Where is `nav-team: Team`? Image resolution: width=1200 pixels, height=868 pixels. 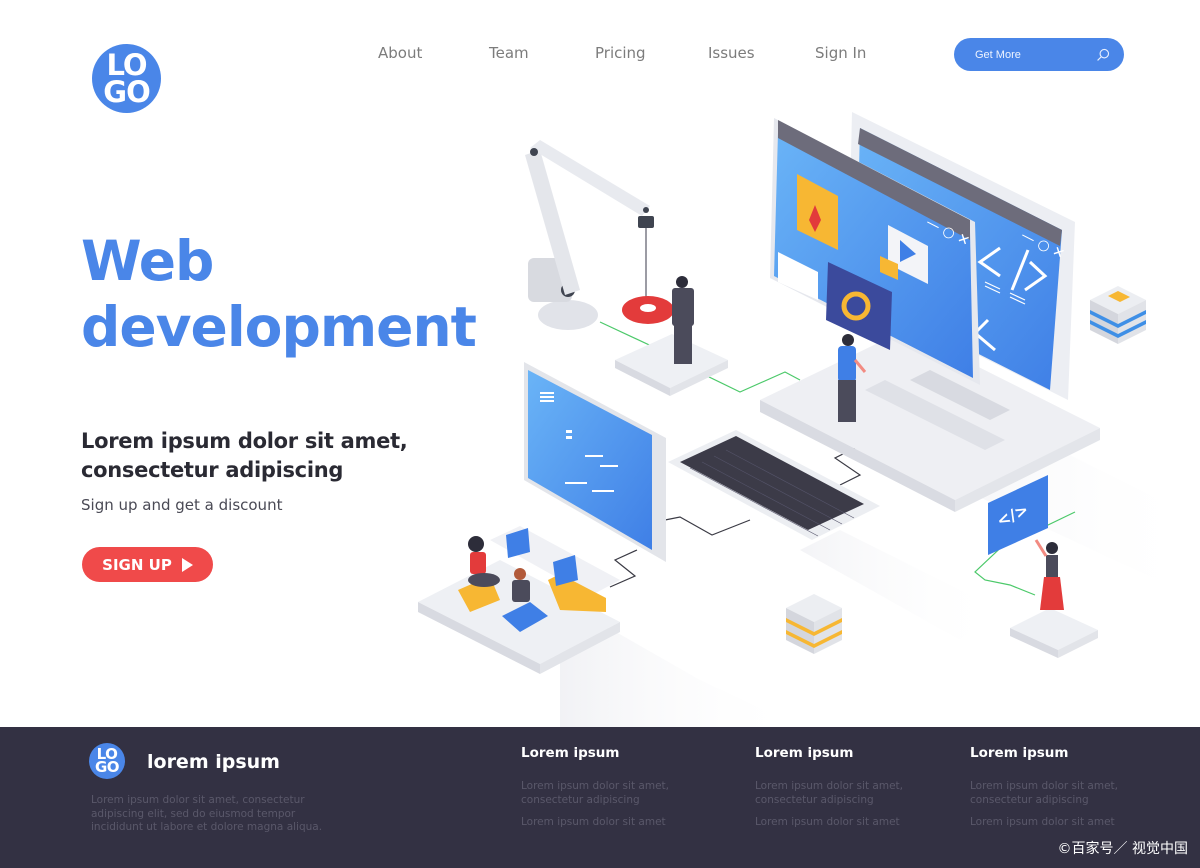 nav-team: Team is located at coordinates (509, 53).